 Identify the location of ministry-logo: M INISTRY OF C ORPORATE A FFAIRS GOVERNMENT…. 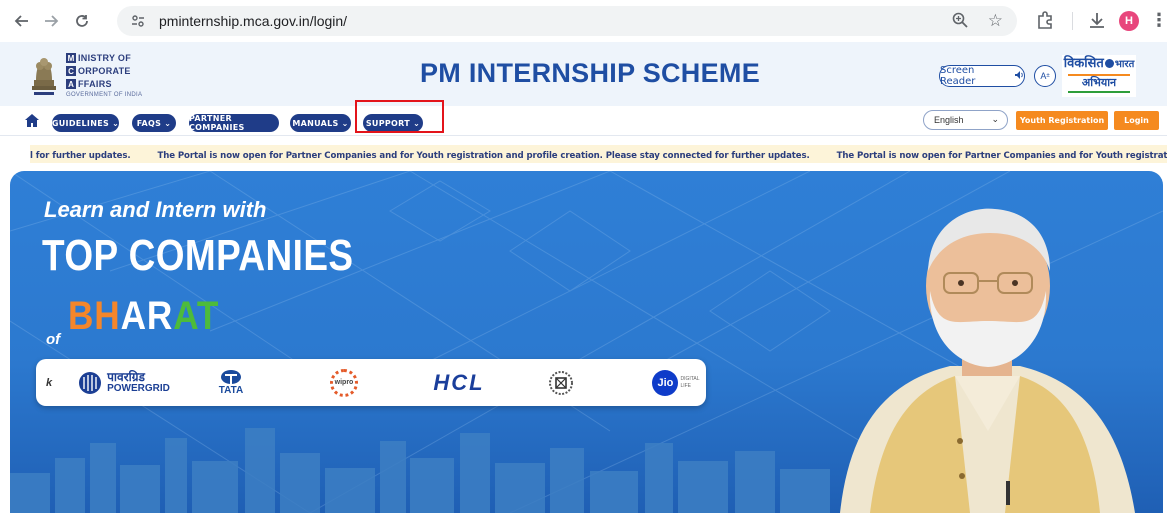
(104, 75).